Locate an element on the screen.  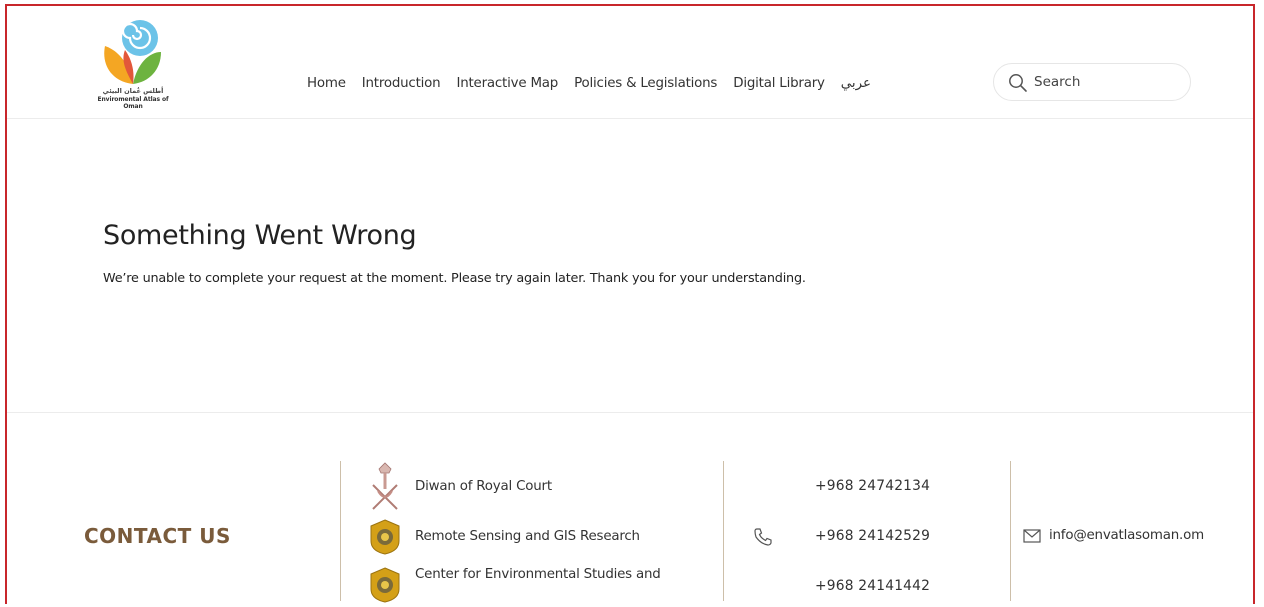
org-name: Remote Sensing and GIS Research is located at coordinates (527, 536).